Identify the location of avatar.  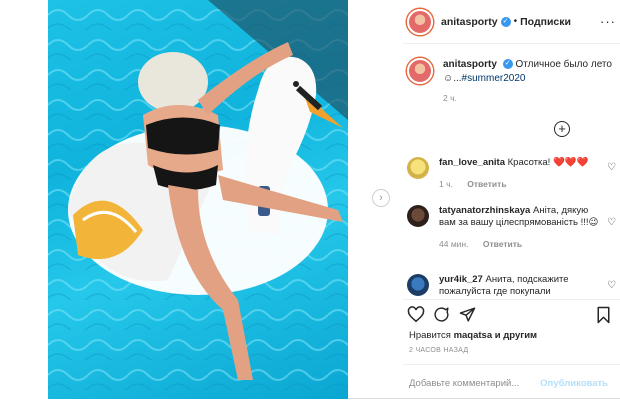
(420, 21).